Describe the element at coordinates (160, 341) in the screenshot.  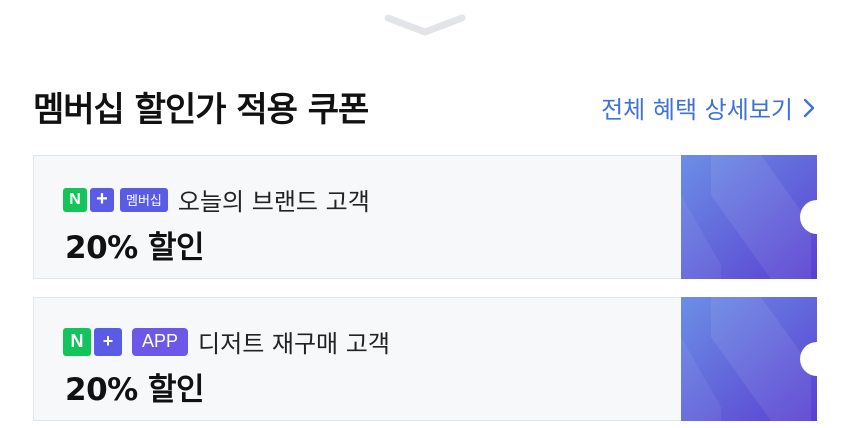
I see `app-badge: APP` at that location.